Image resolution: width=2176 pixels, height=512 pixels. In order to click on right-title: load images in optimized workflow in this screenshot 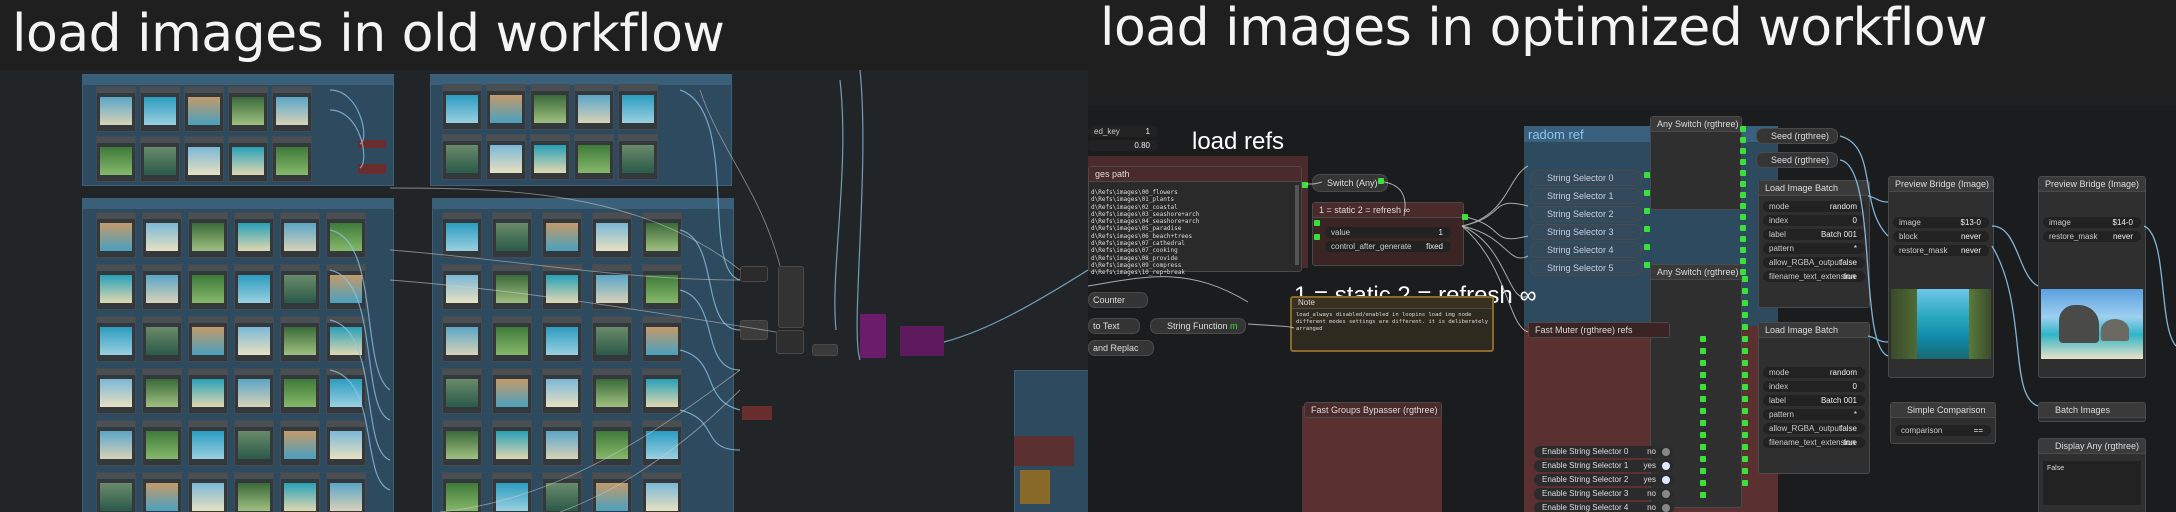, I will do `click(1544, 29)`.